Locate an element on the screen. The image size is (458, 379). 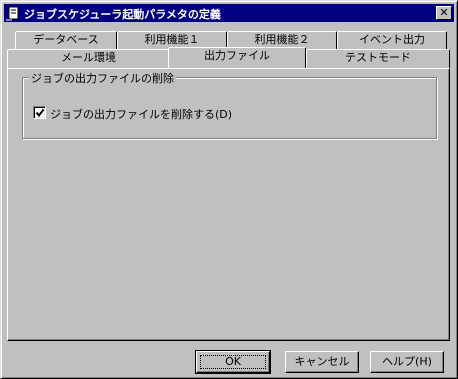
checkbox-label: ジョブの出力ファイルを削除する(D) is located at coordinates (141, 114).